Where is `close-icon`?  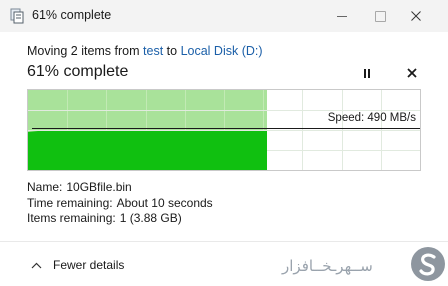 close-icon is located at coordinates (416, 16).